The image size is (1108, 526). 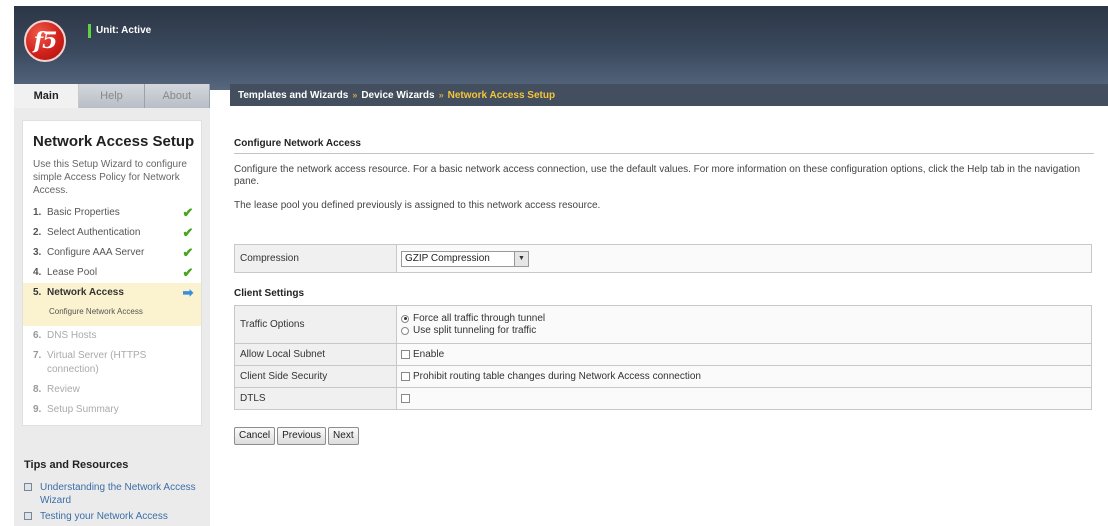 What do you see at coordinates (112, 390) in the screenshot?
I see `step-review: 8. Review` at bounding box center [112, 390].